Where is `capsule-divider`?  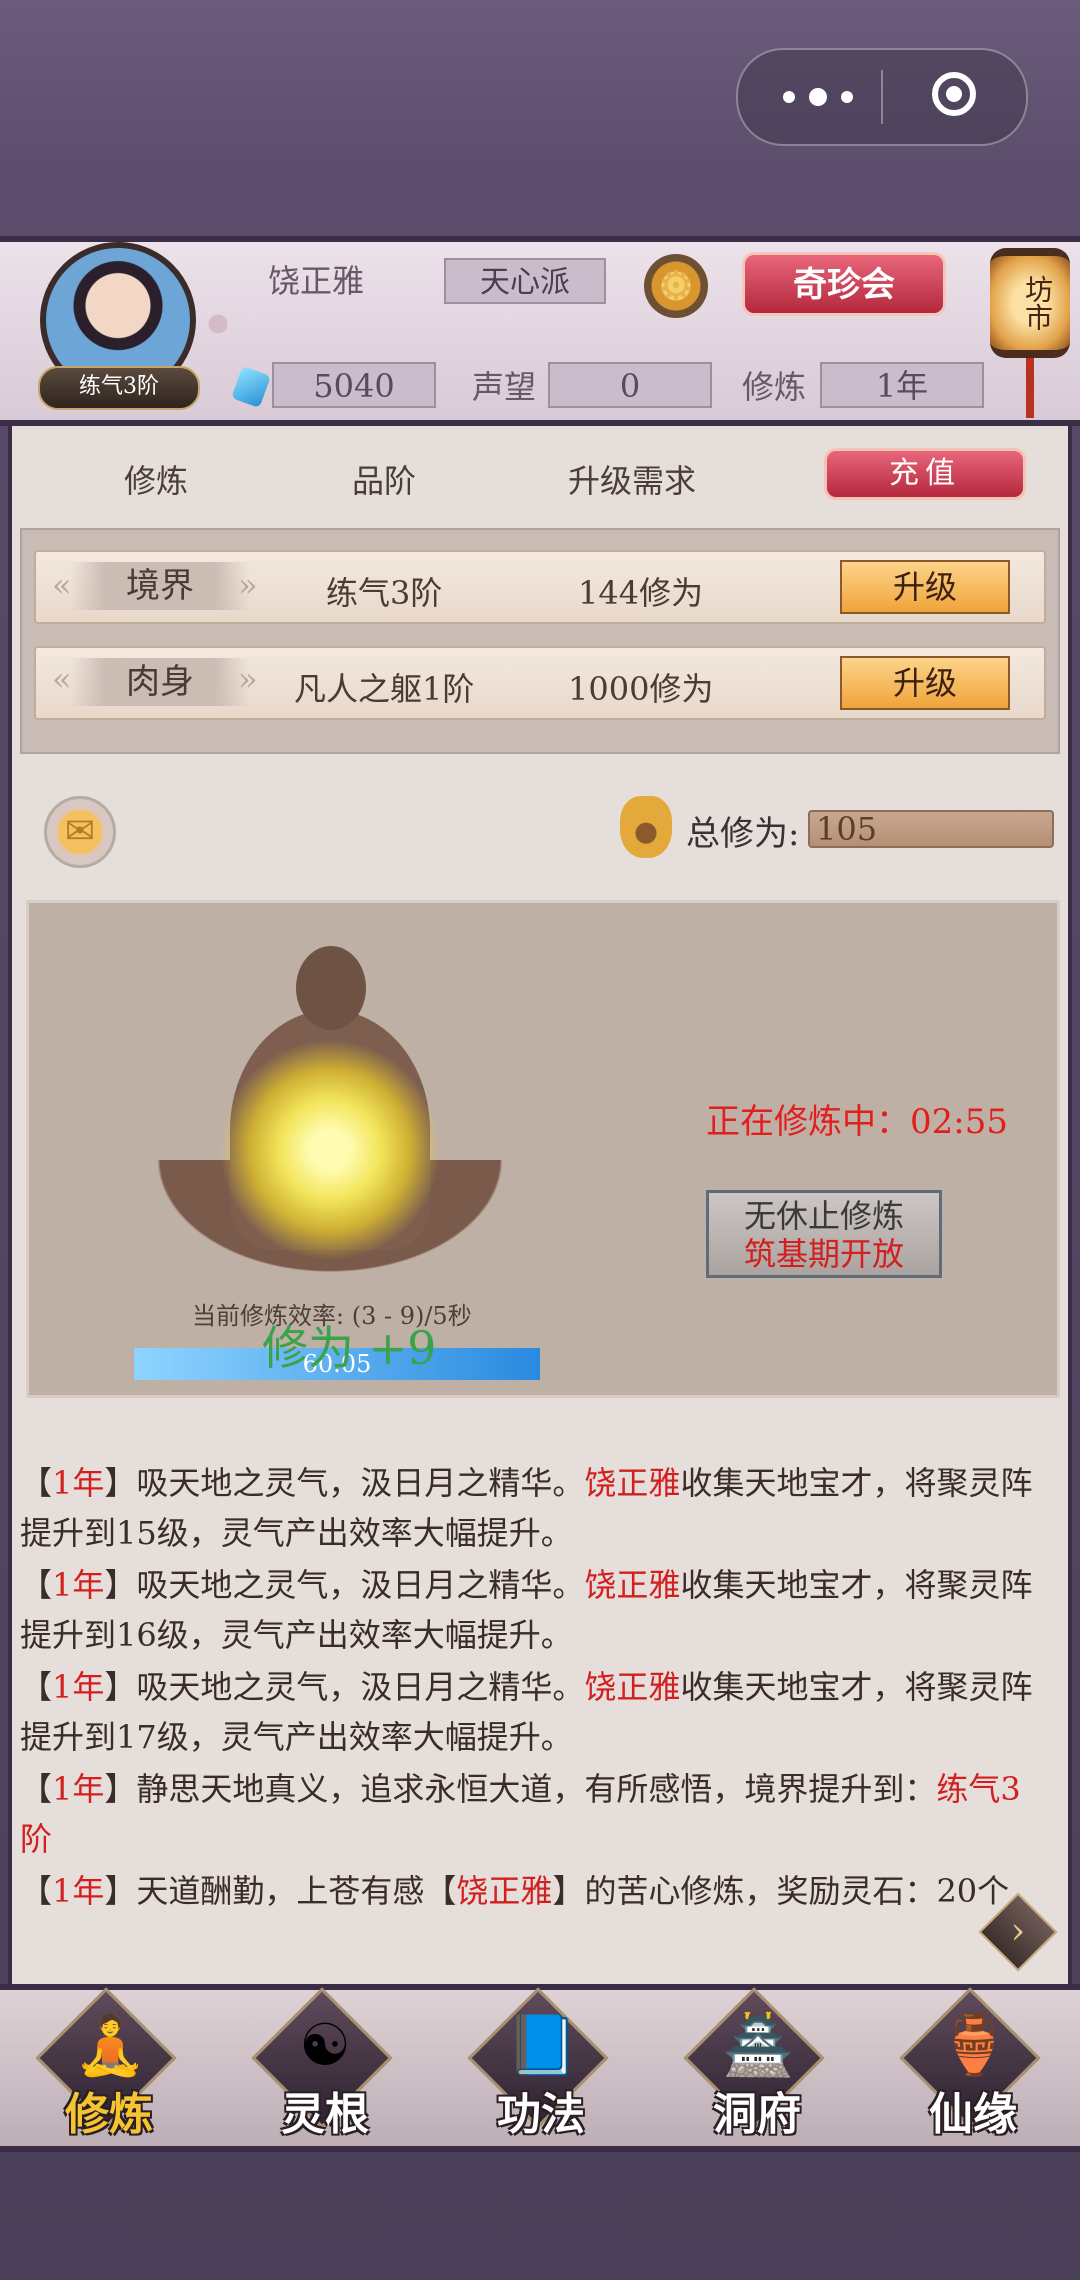 capsule-divider is located at coordinates (882, 97).